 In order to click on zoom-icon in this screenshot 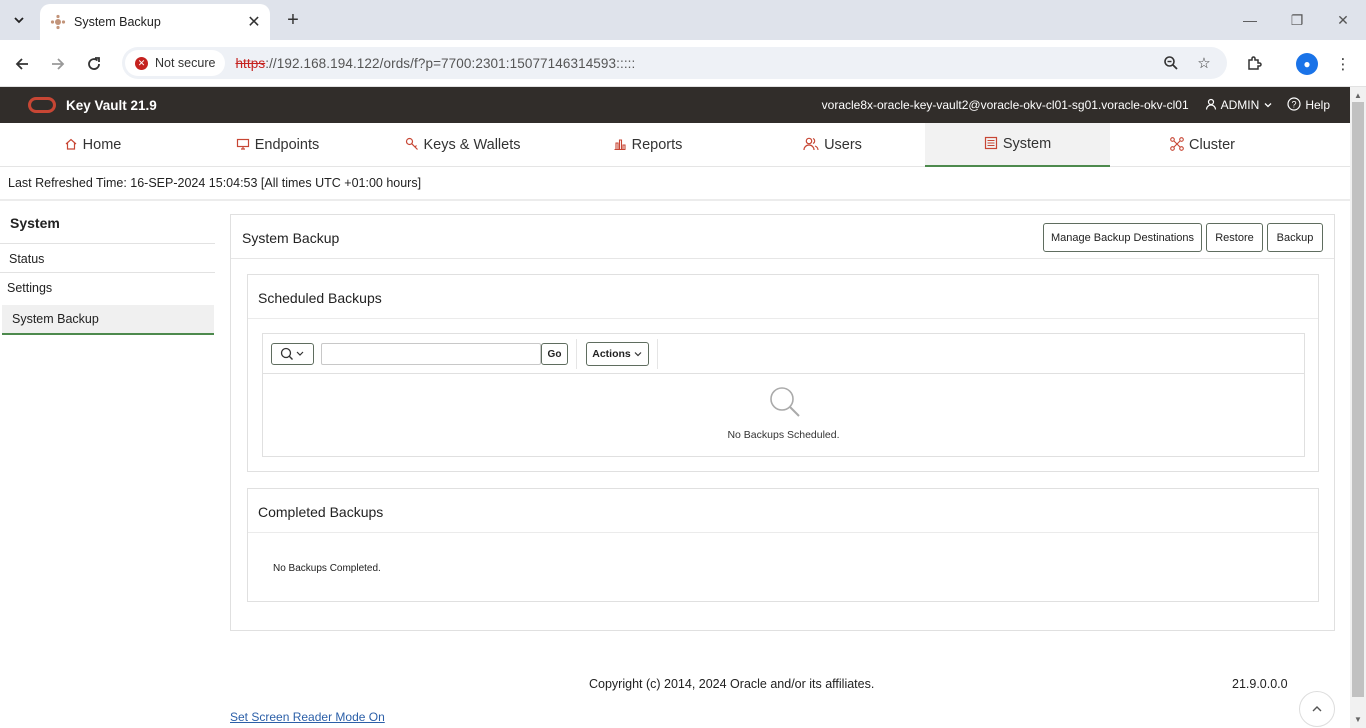, I will do `click(1171, 63)`.